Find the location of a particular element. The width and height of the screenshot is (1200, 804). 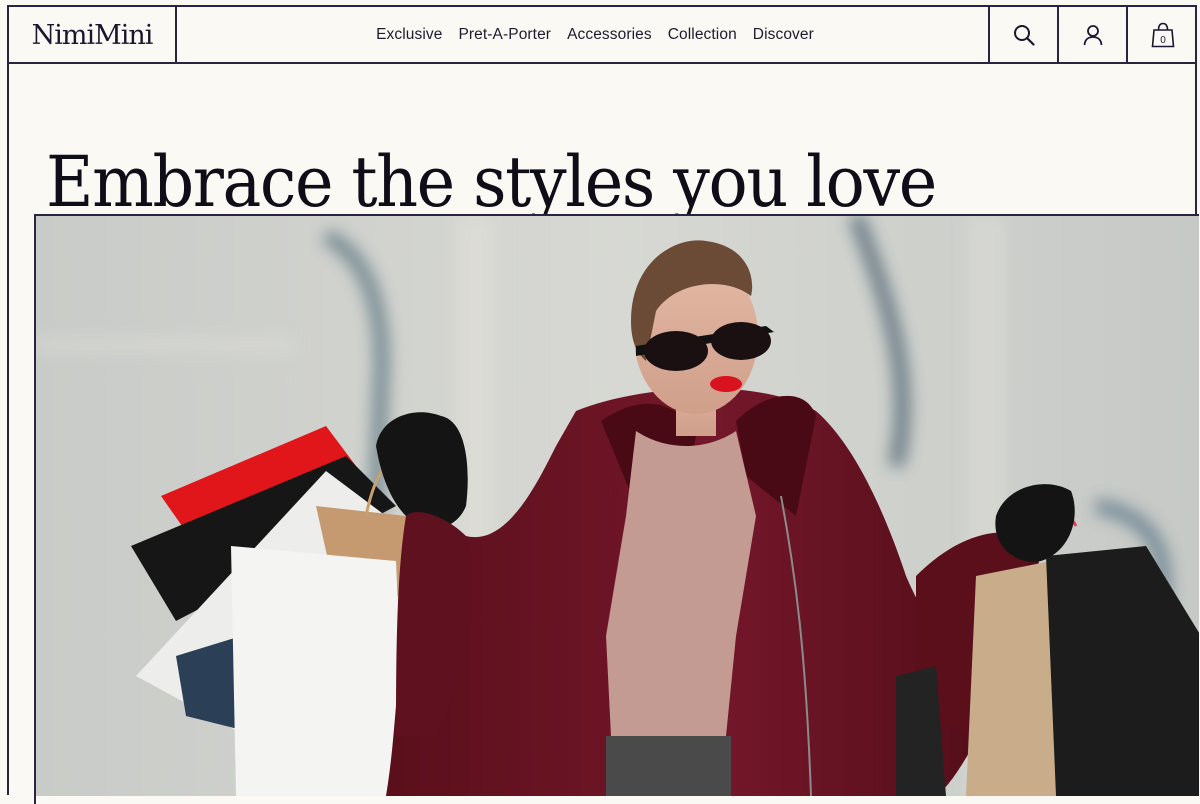

account-button is located at coordinates (1091, 35).